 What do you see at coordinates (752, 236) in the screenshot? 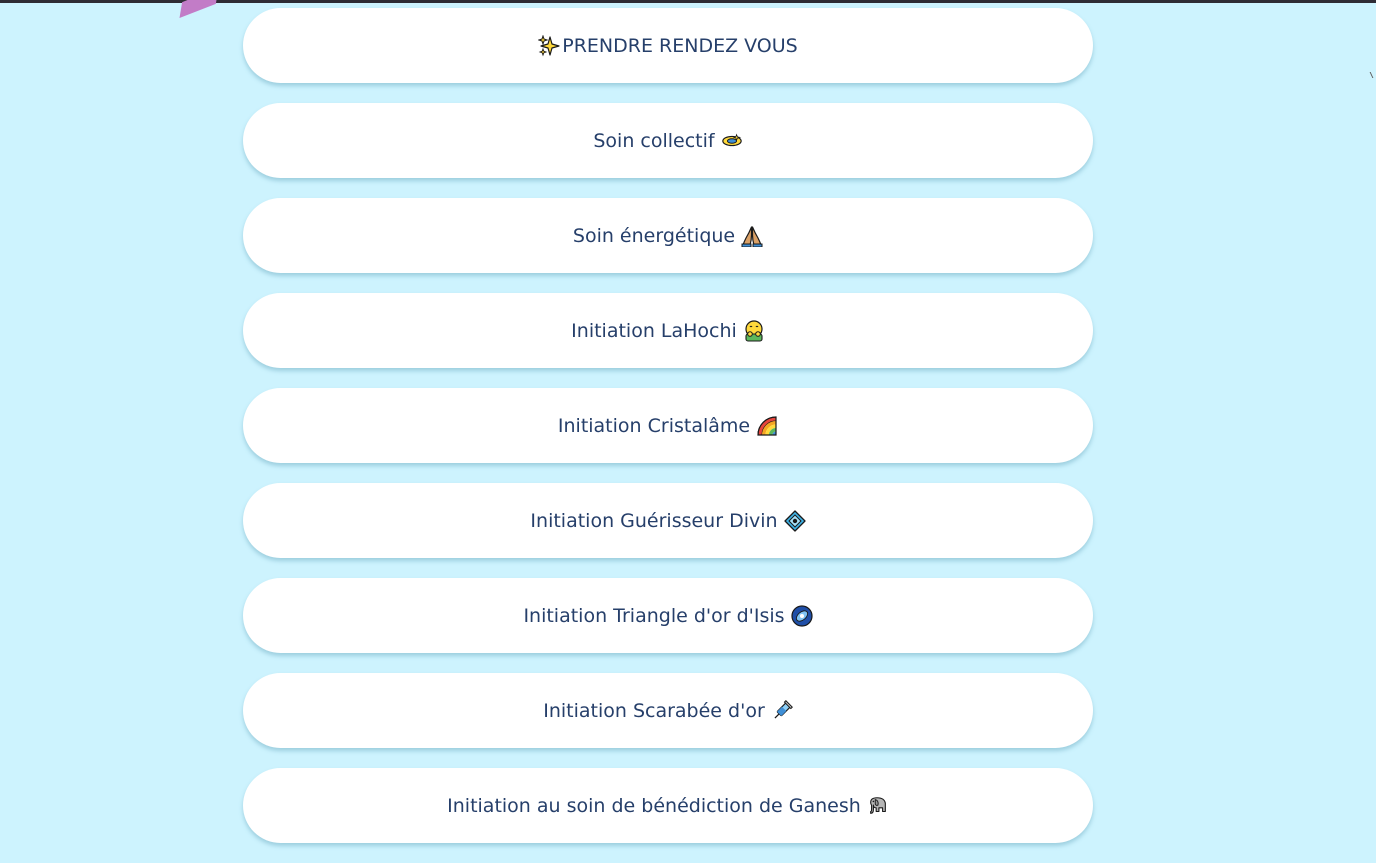
I see `folded-hands-icon` at bounding box center [752, 236].